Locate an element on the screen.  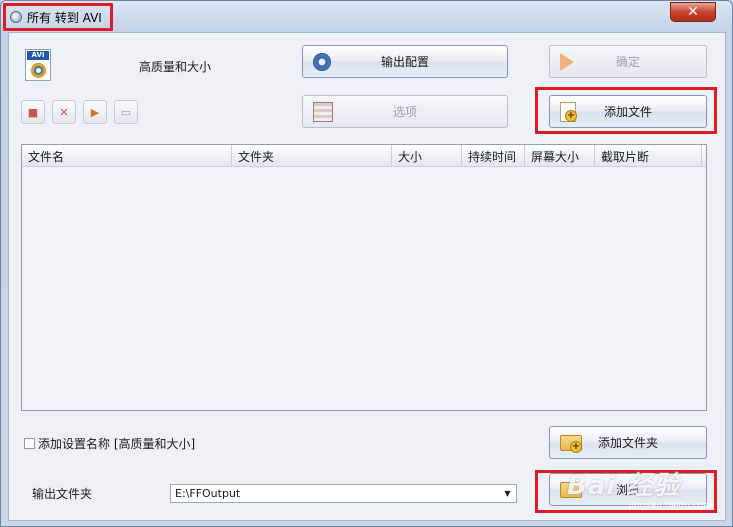
play-button: ▶ is located at coordinates (95, 112).